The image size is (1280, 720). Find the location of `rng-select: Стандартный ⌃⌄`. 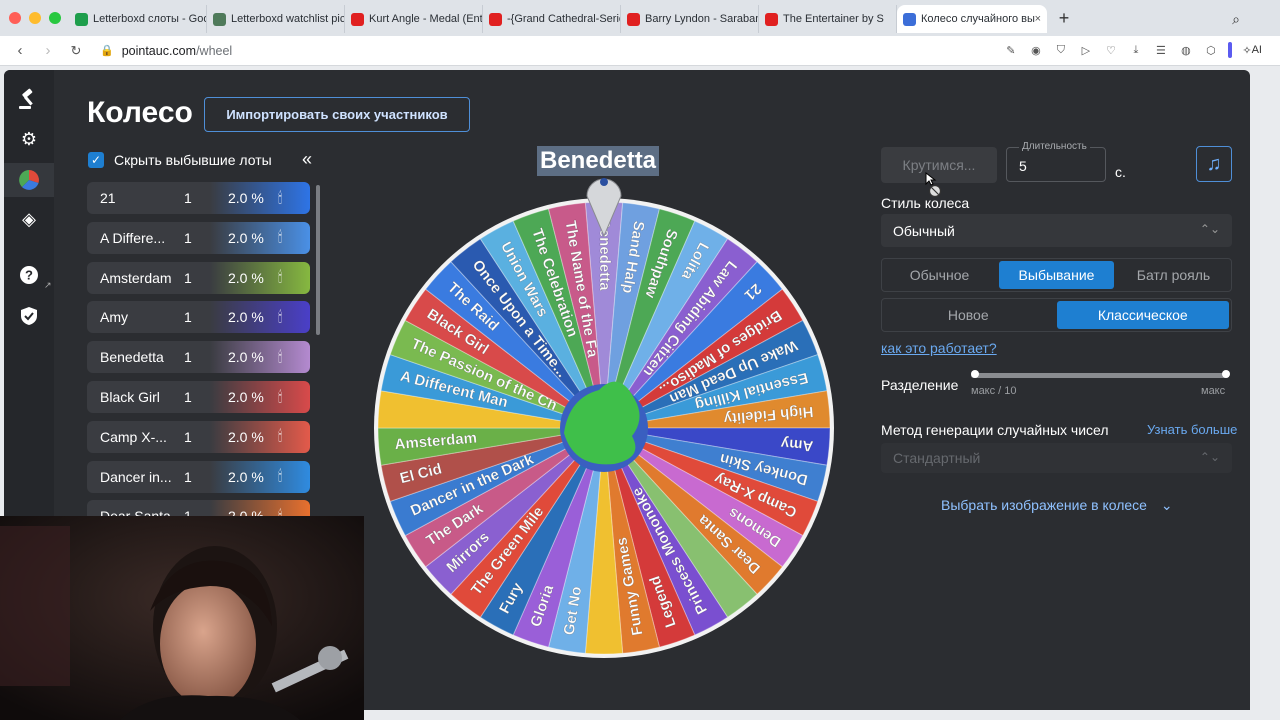

rng-select: Стандартный ⌃⌄ is located at coordinates (1056, 458).